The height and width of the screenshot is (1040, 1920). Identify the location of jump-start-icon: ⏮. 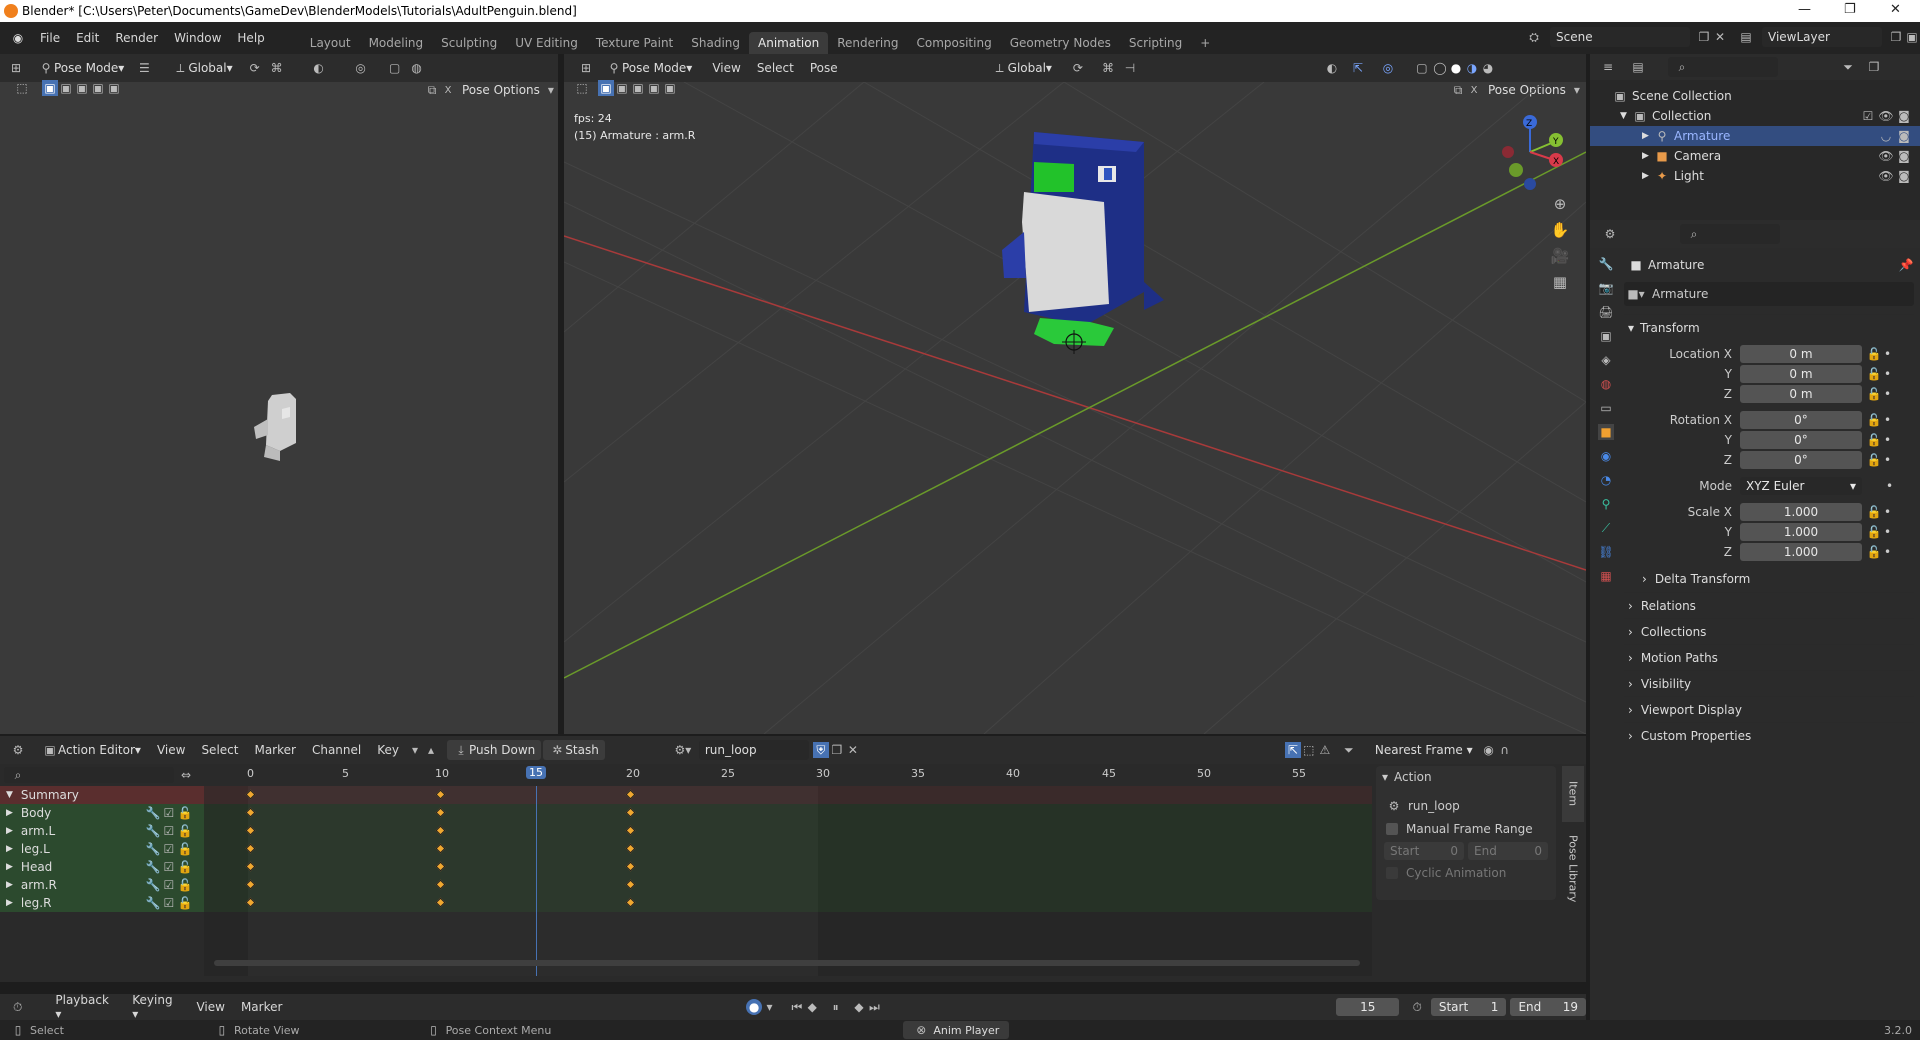
(796, 1007).